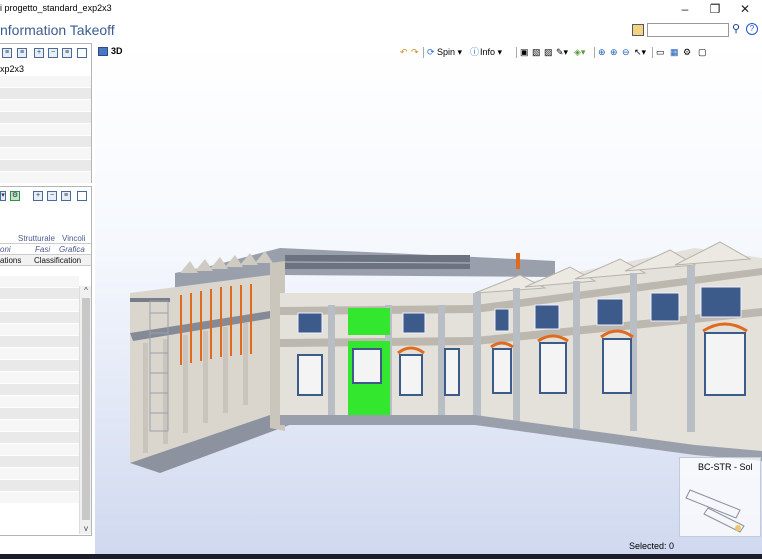 Image resolution: width=762 pixels, height=559 pixels. I want to click on close-button: ✕, so click(745, 9).